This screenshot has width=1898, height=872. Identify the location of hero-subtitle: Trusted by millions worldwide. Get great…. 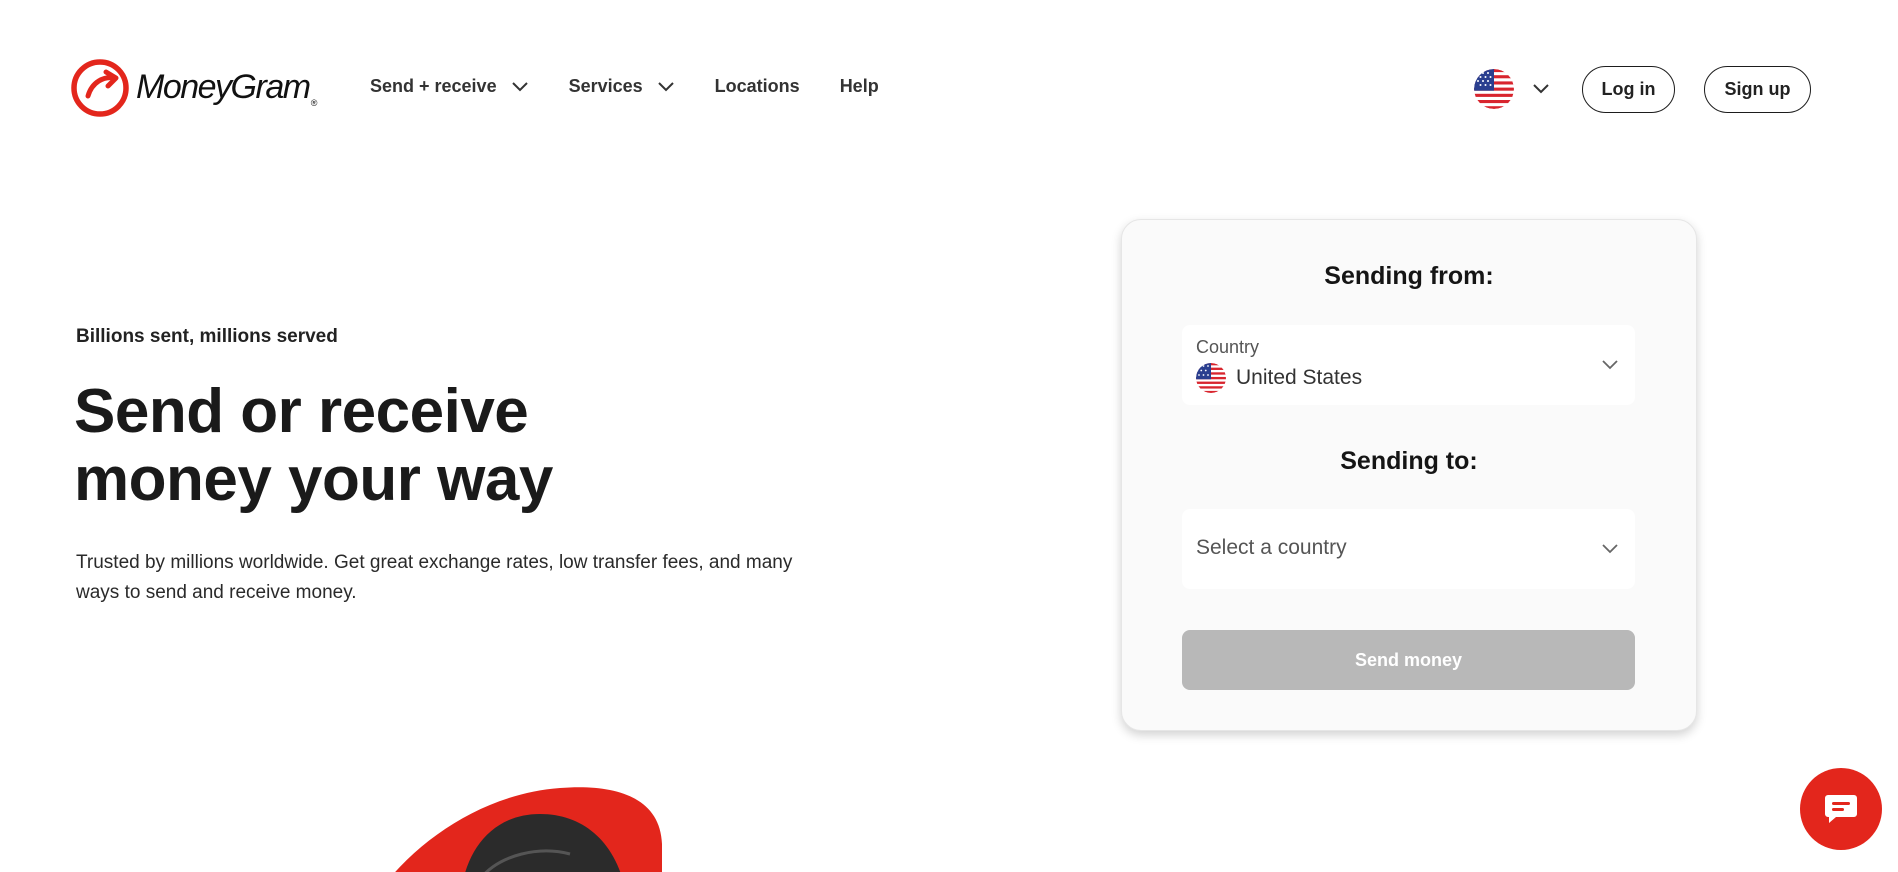
(486, 578).